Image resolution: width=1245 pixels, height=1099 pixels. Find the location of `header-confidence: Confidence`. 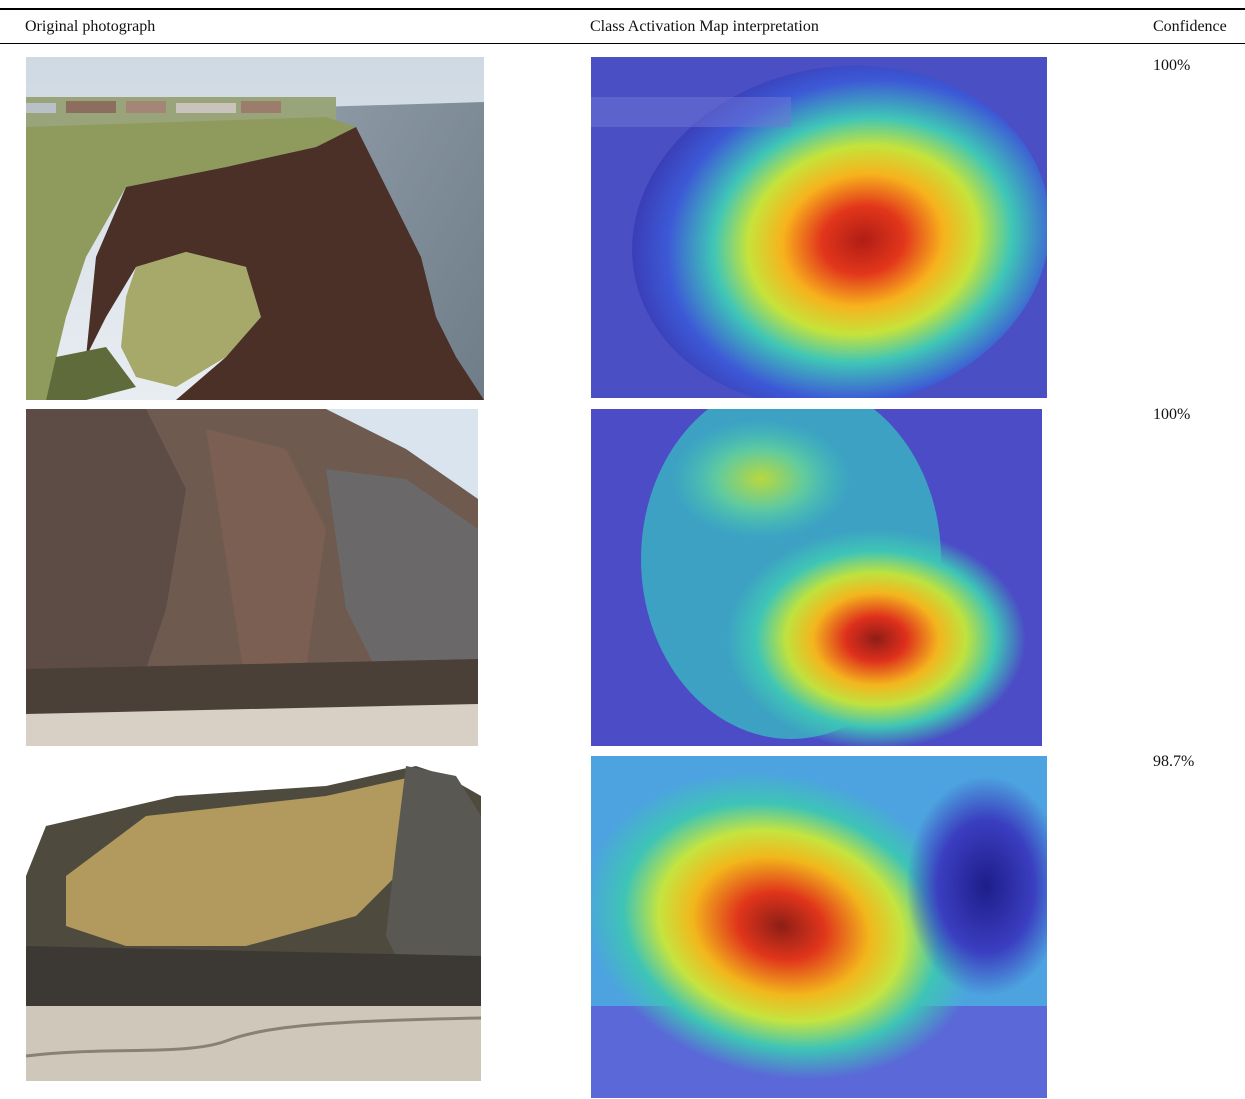

header-confidence: Confidence is located at coordinates (1190, 26).